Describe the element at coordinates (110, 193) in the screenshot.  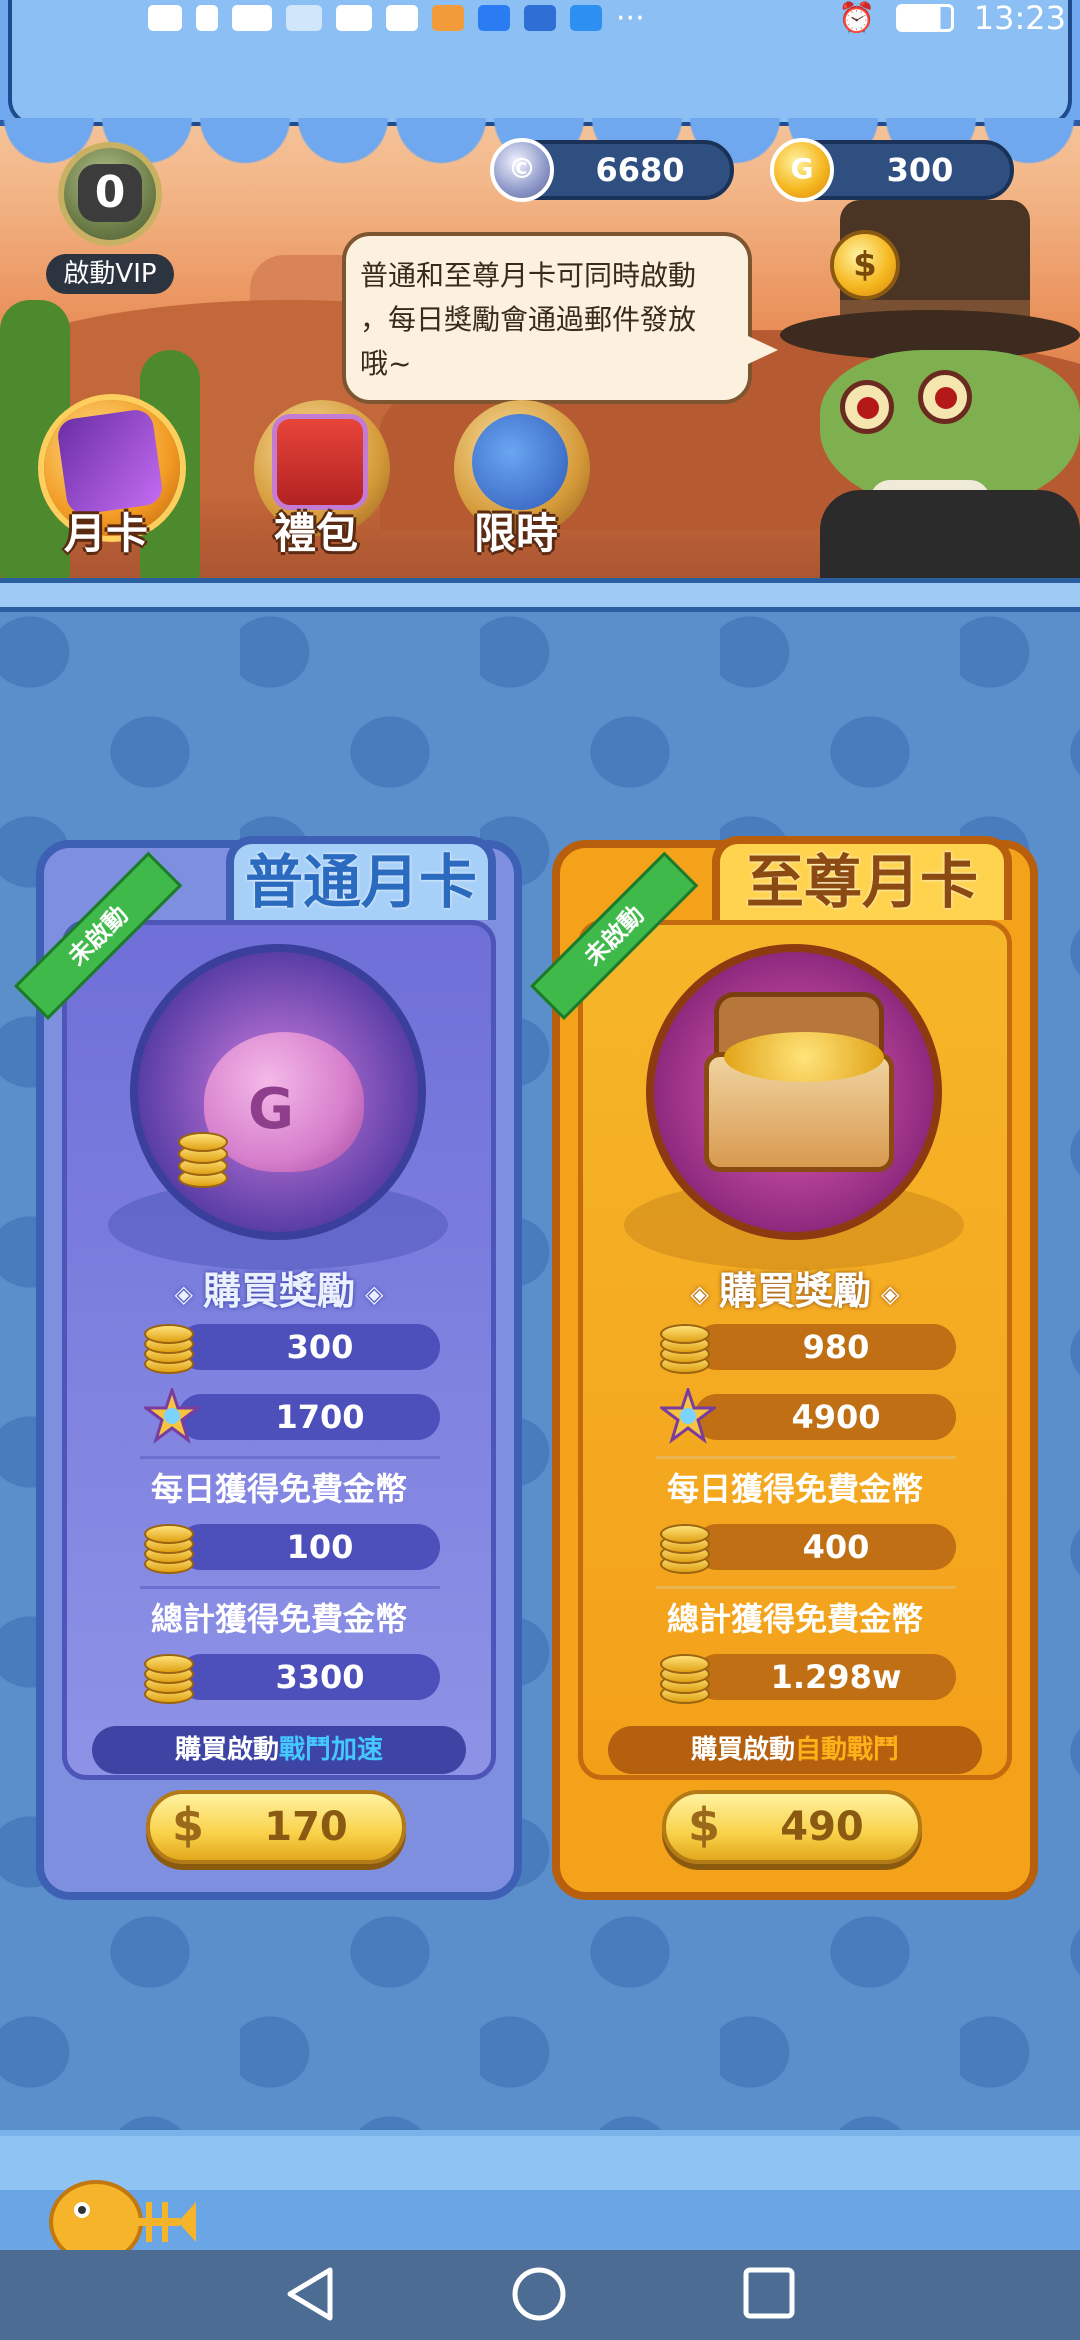
I see `vip-level: 0` at that location.